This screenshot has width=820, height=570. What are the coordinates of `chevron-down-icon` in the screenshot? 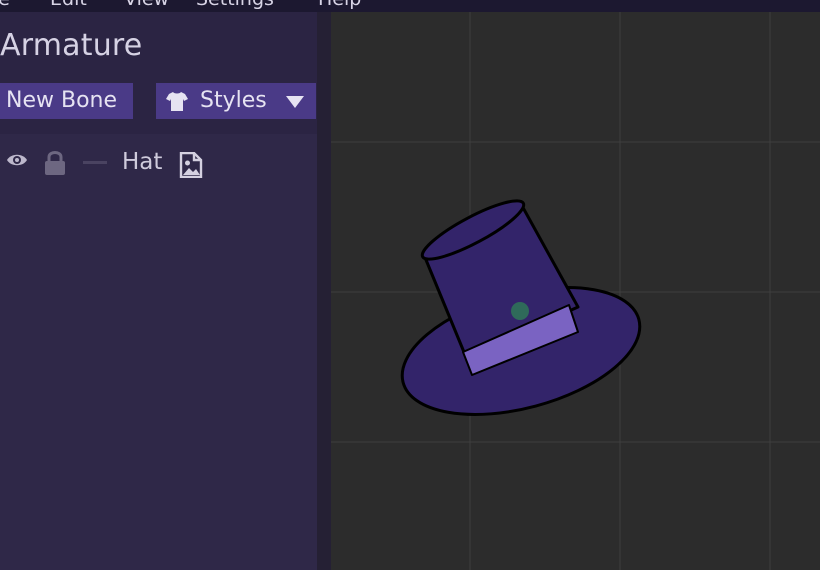 It's located at (295, 102).